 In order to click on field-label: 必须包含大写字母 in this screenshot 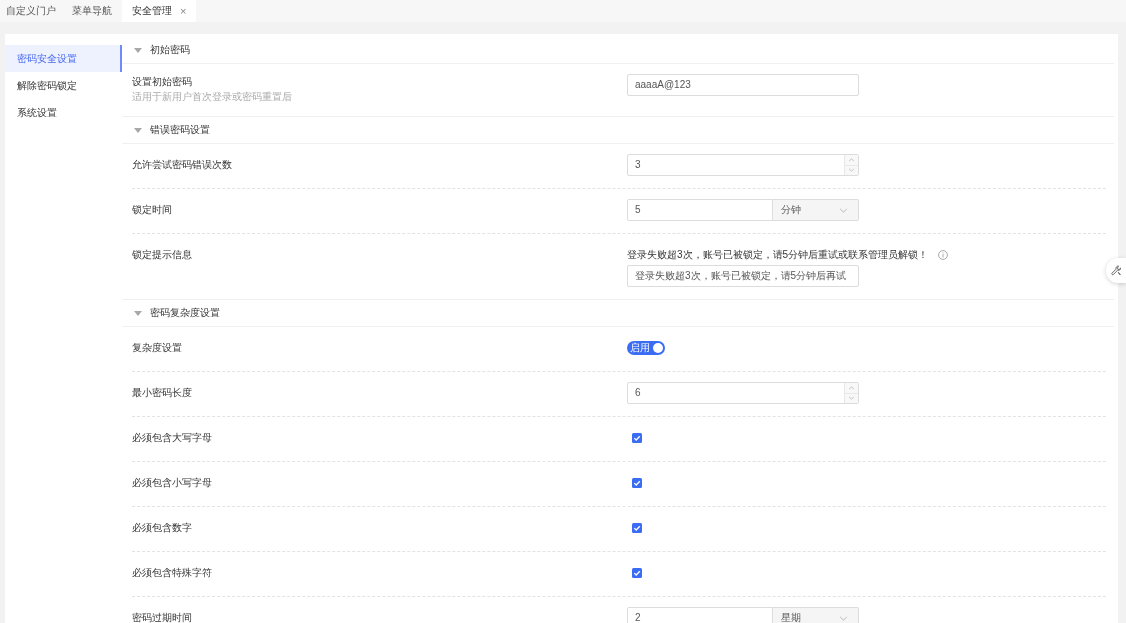, I will do `click(172, 438)`.